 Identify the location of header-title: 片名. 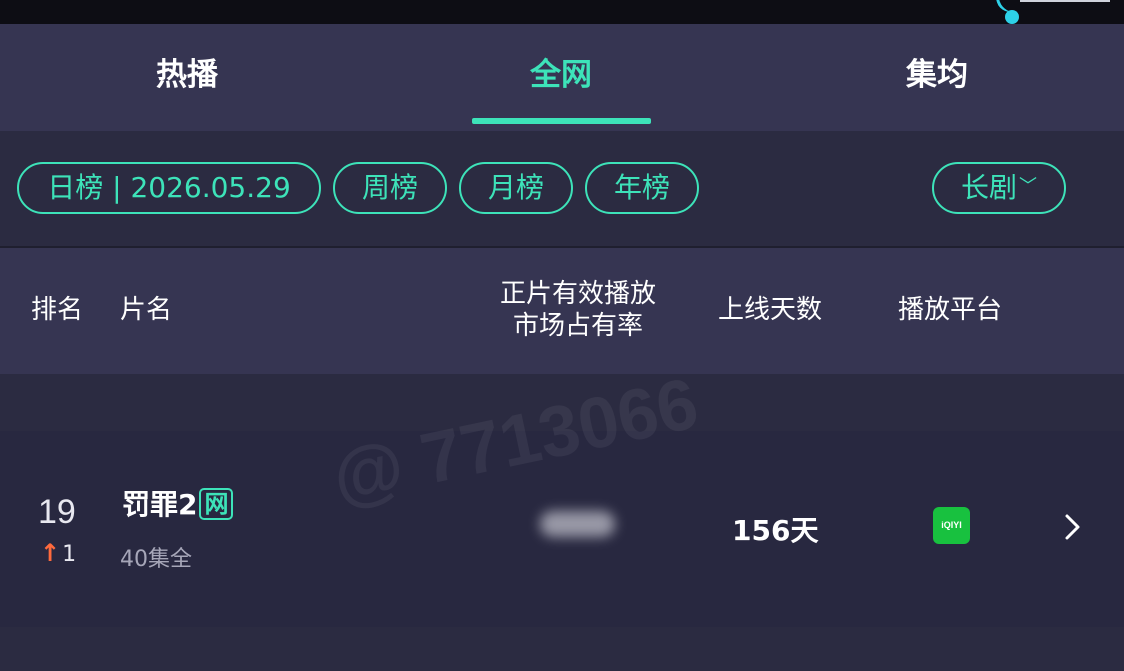
(146, 310).